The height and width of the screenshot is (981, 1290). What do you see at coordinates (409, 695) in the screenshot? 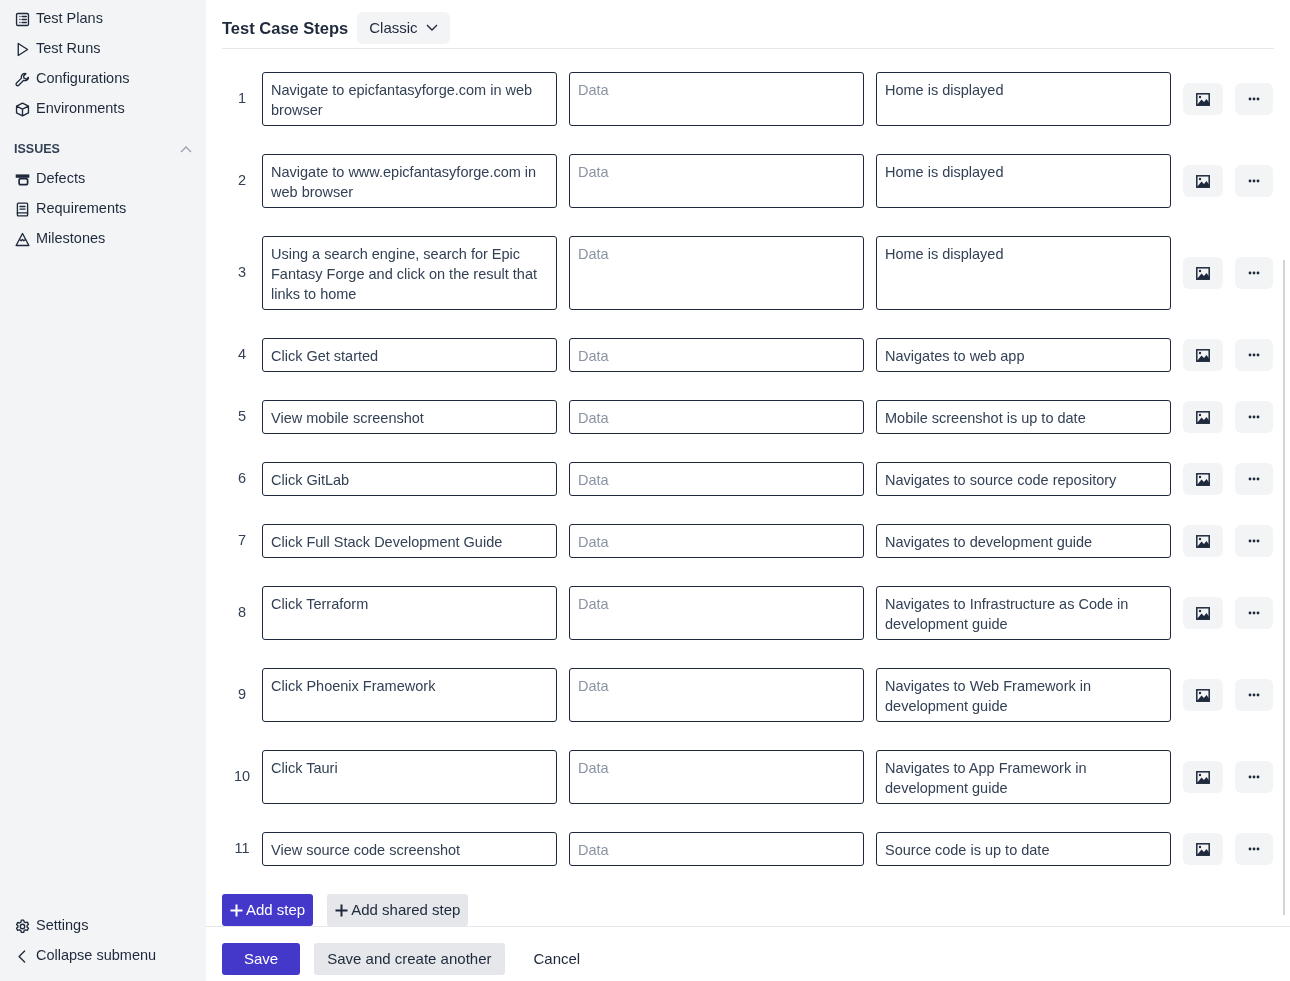
I see `input-field: Click Phoenix Framework` at bounding box center [409, 695].